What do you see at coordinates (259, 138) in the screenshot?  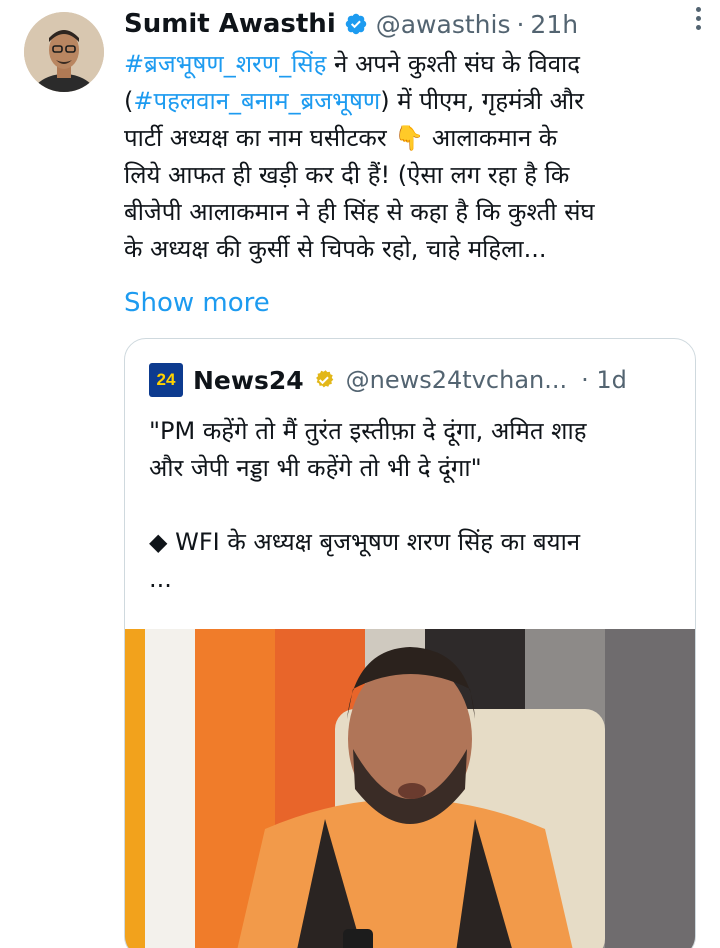 I see `tweet-line-text: पार्टी अध्यक्ष का नाम घसीटकर` at bounding box center [259, 138].